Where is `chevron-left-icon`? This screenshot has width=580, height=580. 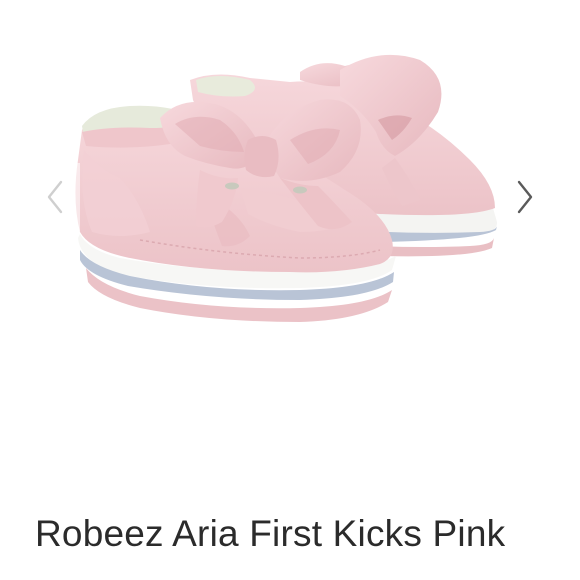 chevron-left-icon is located at coordinates (55, 197).